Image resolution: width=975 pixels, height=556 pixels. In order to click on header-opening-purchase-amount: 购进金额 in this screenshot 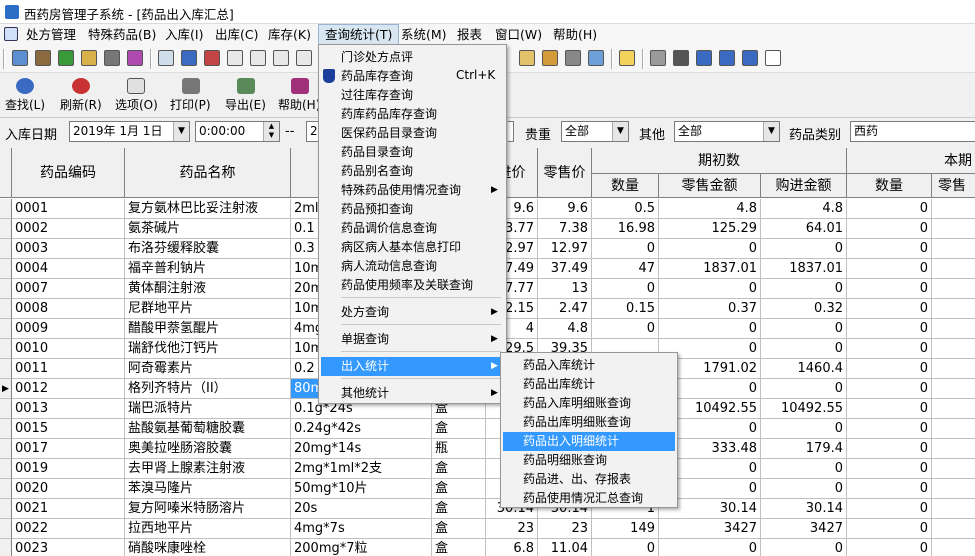, I will do `click(804, 186)`.